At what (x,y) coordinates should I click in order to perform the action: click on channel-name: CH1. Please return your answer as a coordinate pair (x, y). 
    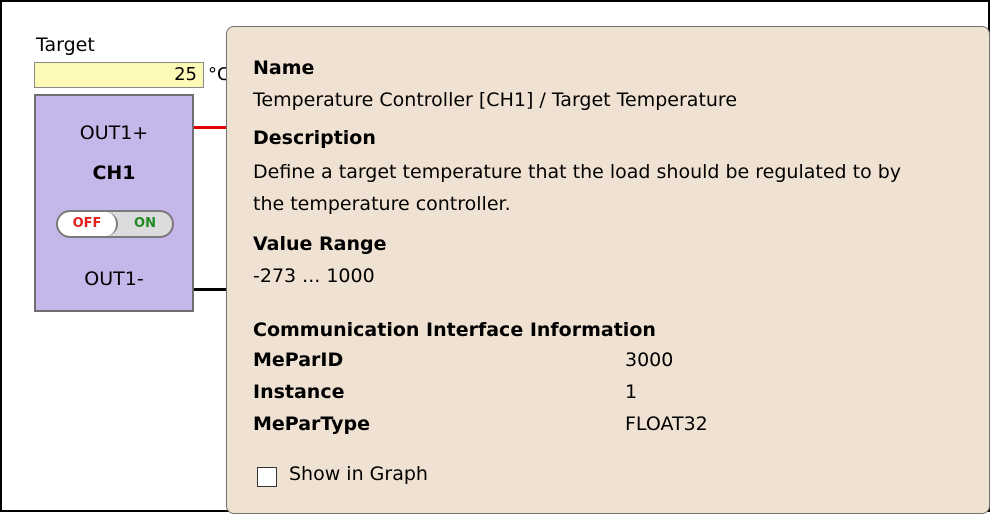
    Looking at the image, I should click on (114, 173).